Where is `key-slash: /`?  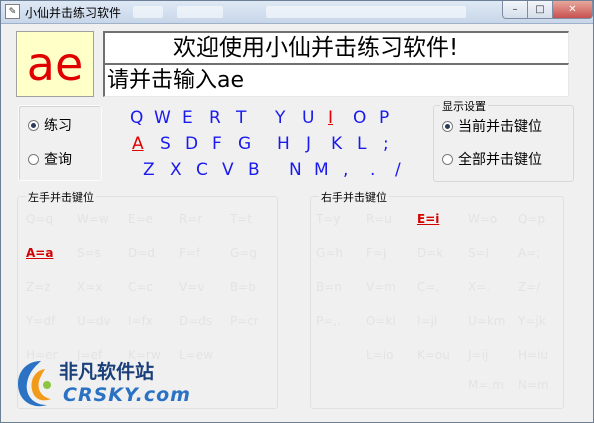
key-slash: / is located at coordinates (398, 170).